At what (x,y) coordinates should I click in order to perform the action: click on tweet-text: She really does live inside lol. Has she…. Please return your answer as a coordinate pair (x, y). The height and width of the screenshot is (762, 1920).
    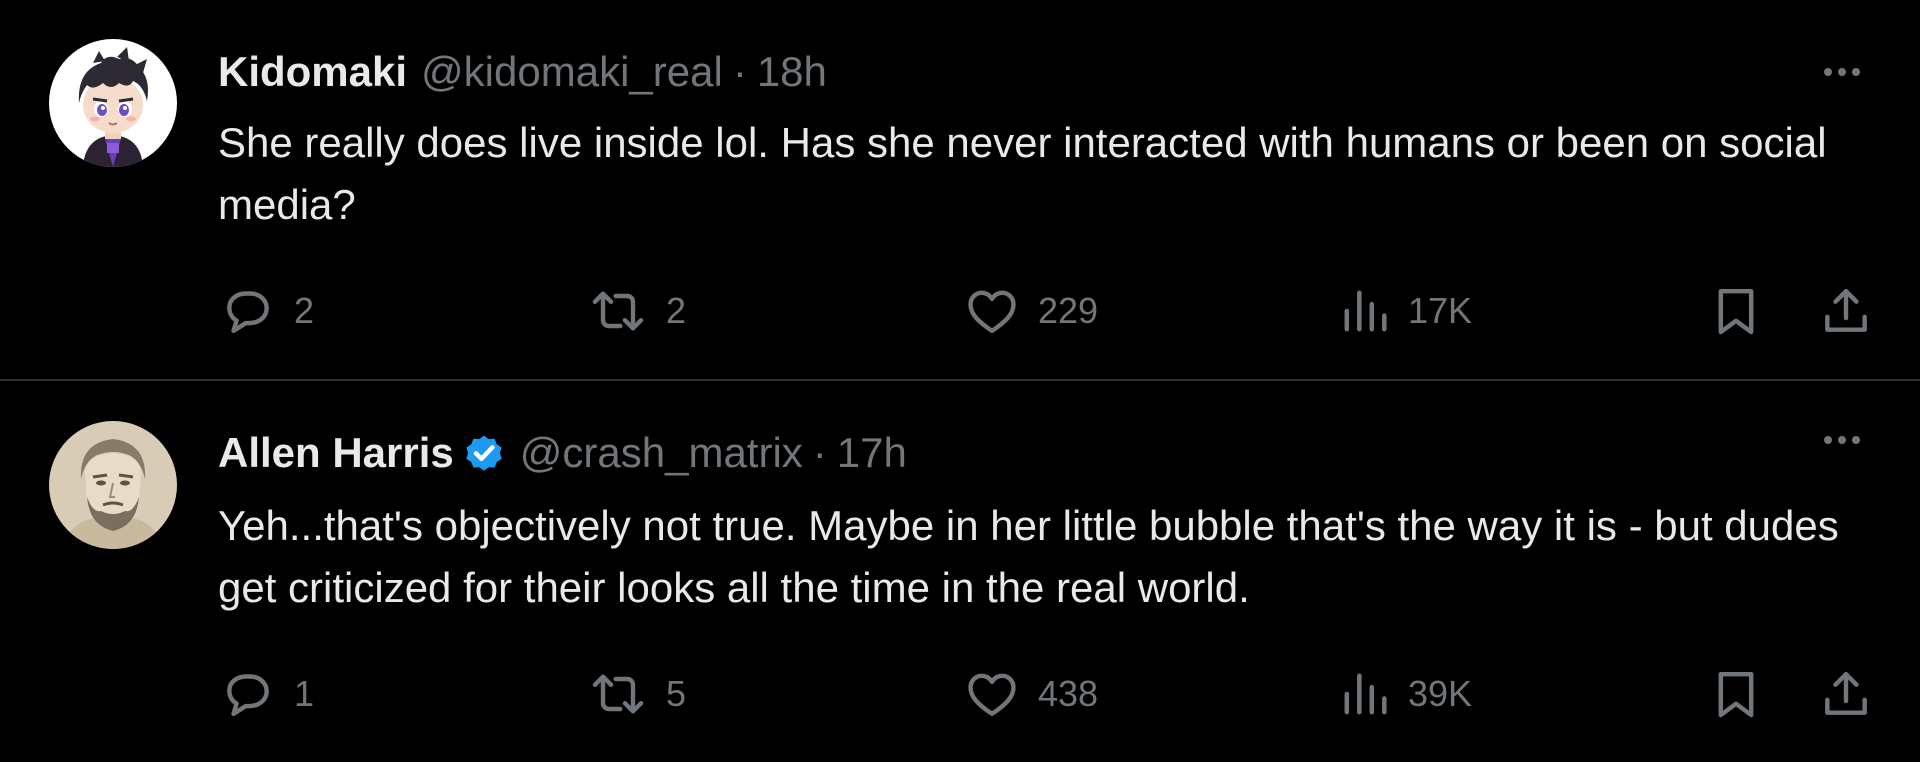
    Looking at the image, I should click on (1022, 173).